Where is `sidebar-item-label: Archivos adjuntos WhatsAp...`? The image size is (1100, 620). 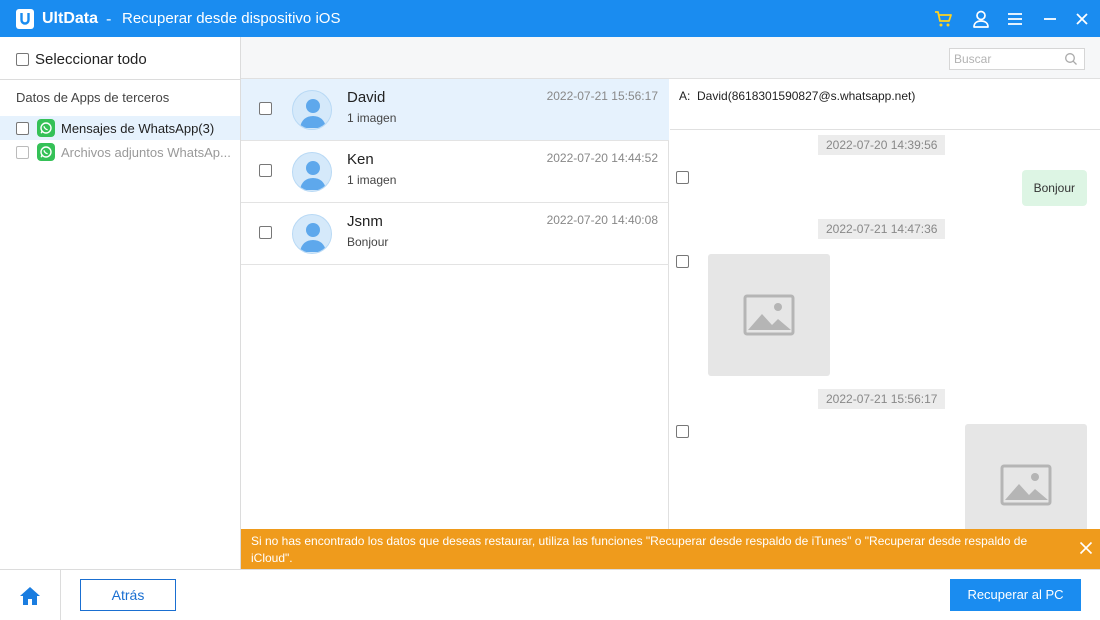
sidebar-item-label: Archivos adjuntos WhatsAp... is located at coordinates (146, 152).